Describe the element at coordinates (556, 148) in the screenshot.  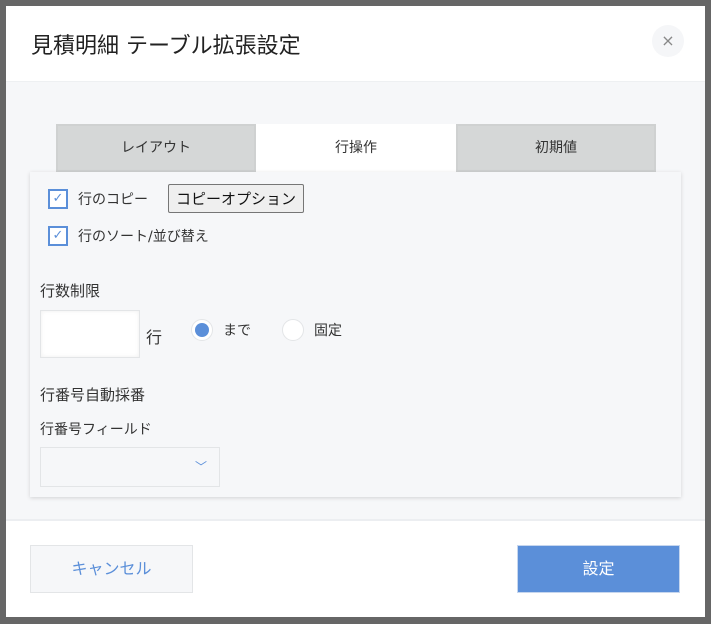
I see `tab-initial-values: 初期値` at that location.